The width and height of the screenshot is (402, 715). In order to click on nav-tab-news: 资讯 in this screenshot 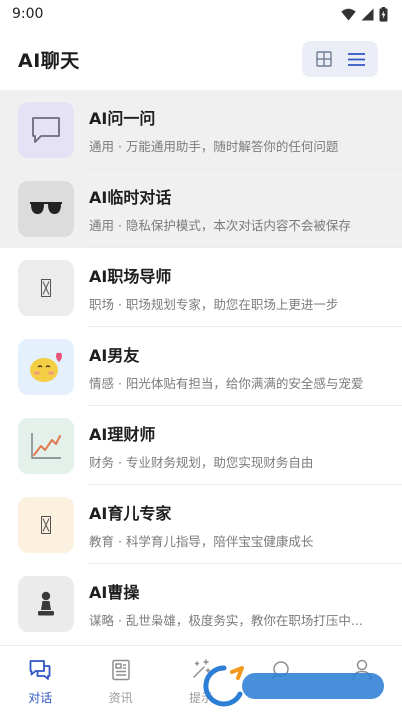, I will do `click(120, 680)`.